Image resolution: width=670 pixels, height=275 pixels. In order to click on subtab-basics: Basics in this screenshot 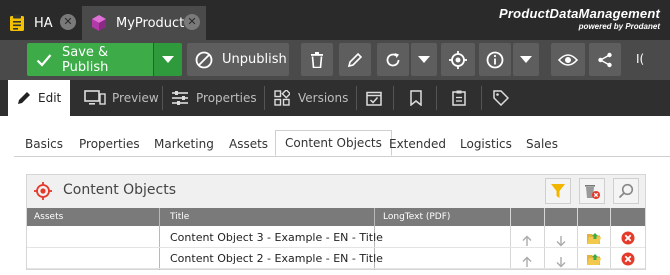, I will do `click(44, 144)`.